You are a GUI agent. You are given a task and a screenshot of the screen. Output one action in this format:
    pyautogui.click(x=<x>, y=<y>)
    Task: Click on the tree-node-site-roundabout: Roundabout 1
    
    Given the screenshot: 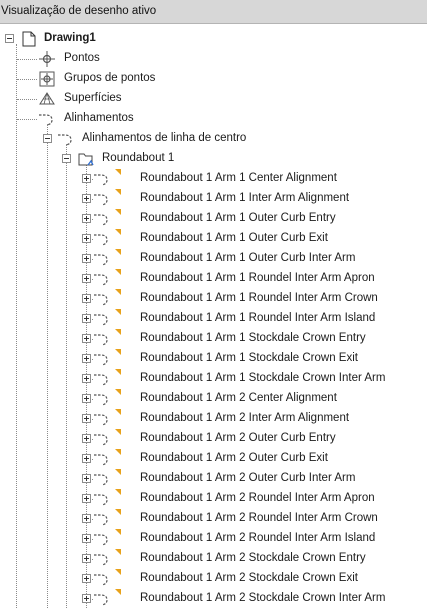 What is the action you would take?
    pyautogui.click(x=213, y=159)
    